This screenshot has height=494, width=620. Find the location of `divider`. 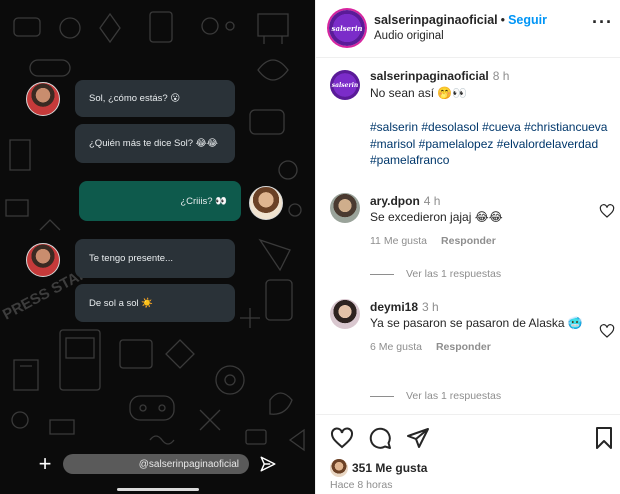

divider is located at coordinates (468, 414).